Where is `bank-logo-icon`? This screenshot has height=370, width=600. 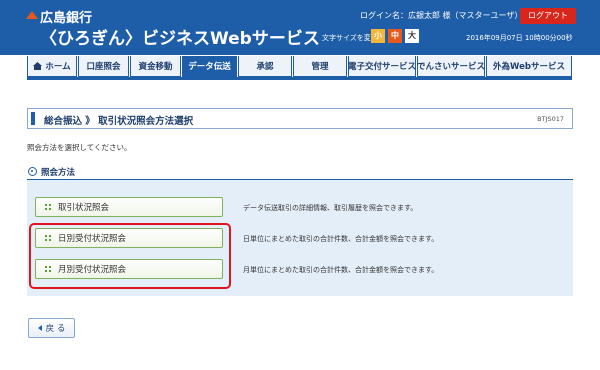
bank-logo-icon is located at coordinates (32, 15).